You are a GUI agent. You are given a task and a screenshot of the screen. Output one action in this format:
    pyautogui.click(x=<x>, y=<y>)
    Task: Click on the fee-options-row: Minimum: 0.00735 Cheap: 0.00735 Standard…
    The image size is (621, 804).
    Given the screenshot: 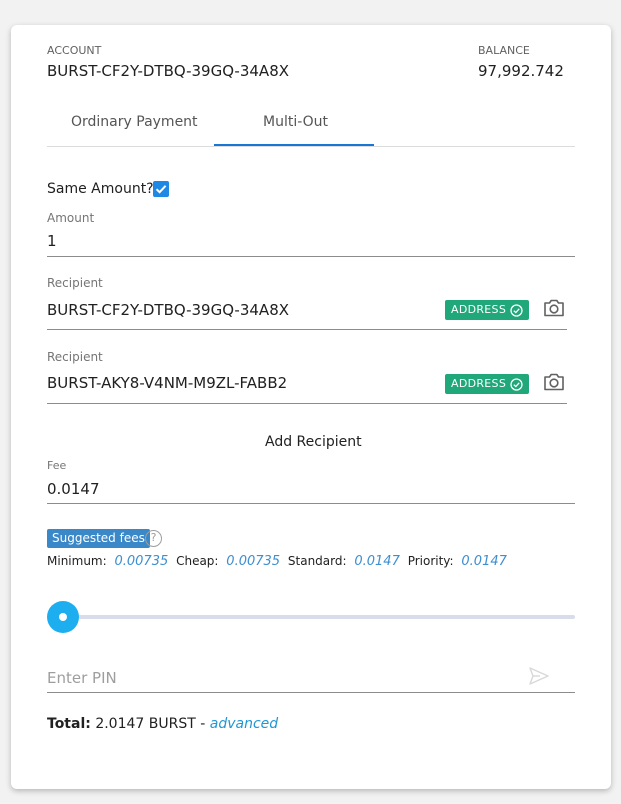 What is the action you would take?
    pyautogui.click(x=277, y=561)
    